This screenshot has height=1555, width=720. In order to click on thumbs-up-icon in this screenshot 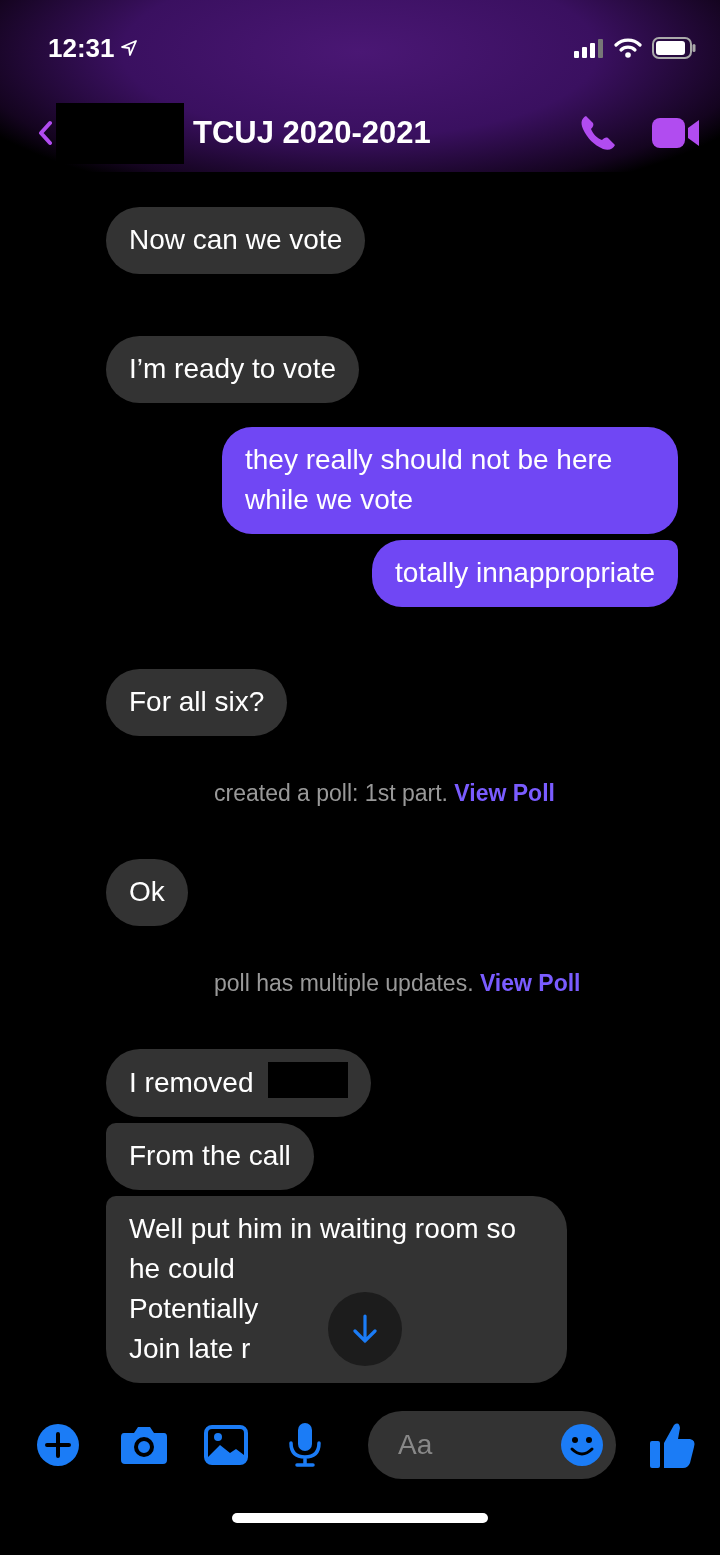, I will do `click(673, 1445)`.